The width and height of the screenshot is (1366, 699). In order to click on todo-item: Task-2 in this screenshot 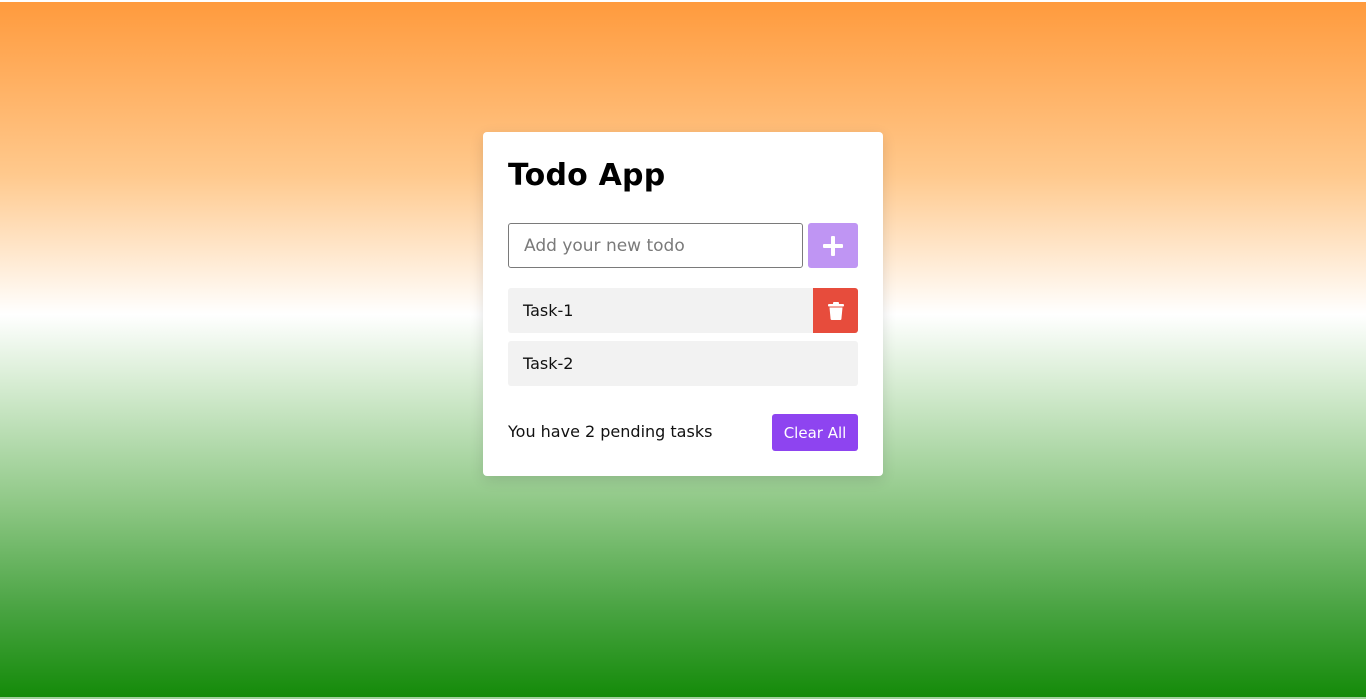, I will do `click(683, 363)`.